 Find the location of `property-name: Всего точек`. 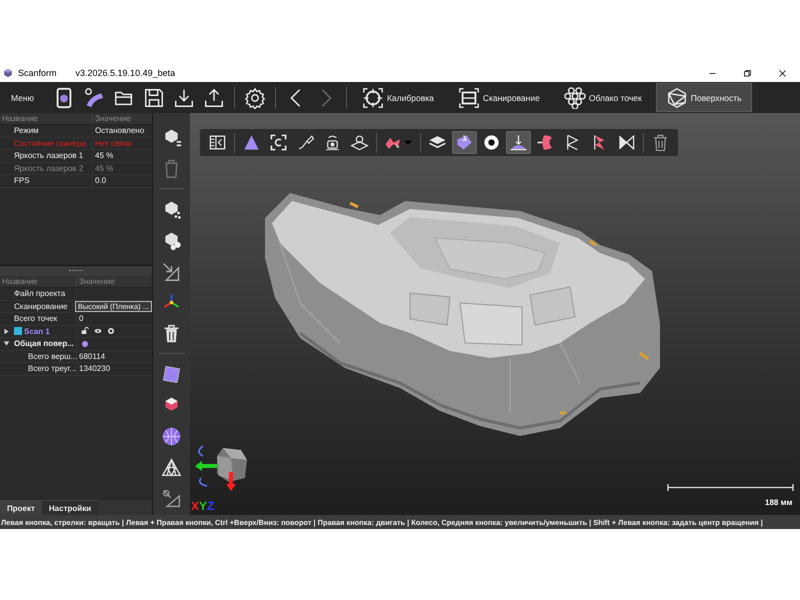

property-name: Всего точек is located at coordinates (36, 319).